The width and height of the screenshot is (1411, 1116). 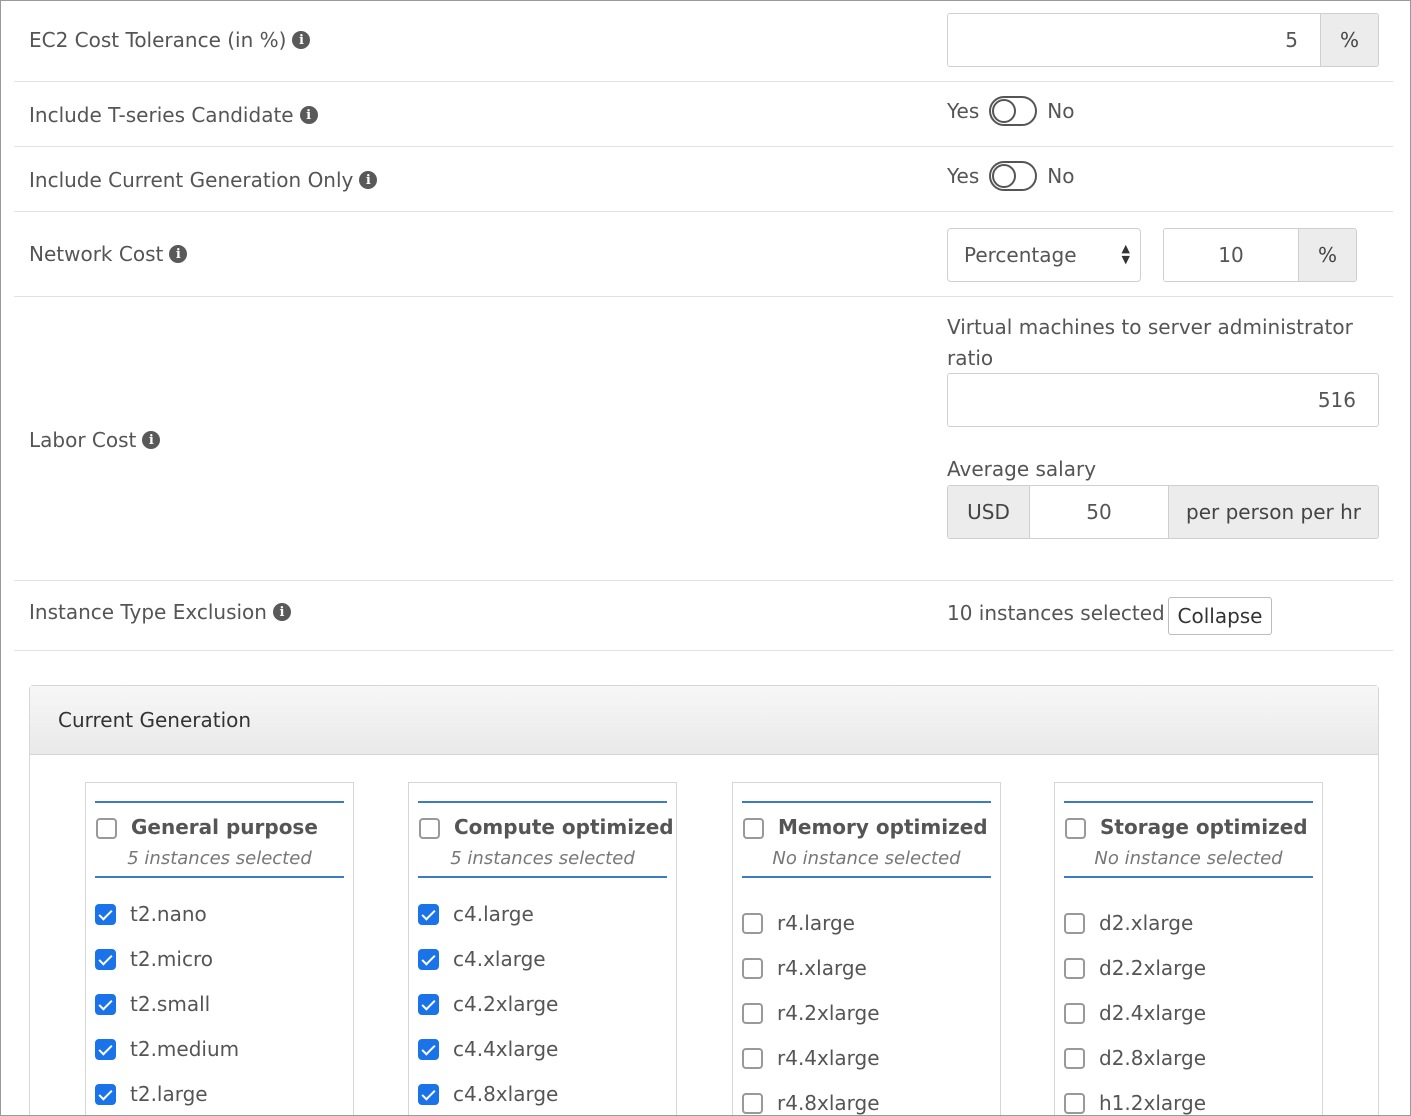 I want to click on instance-type-item: t2.micro, so click(x=154, y=959).